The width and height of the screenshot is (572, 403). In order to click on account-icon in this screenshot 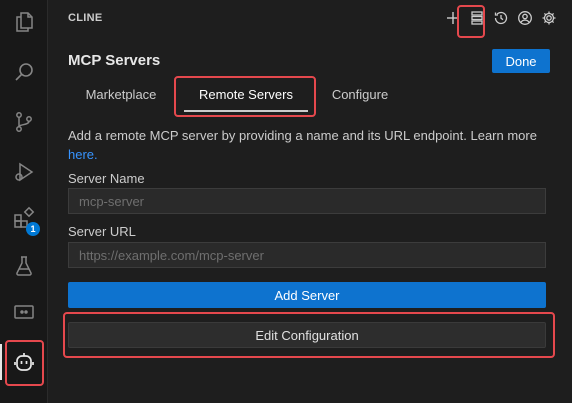, I will do `click(525, 18)`.